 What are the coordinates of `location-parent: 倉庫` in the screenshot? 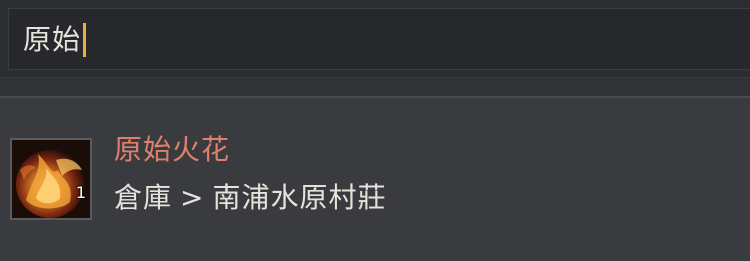 It's located at (143, 197).